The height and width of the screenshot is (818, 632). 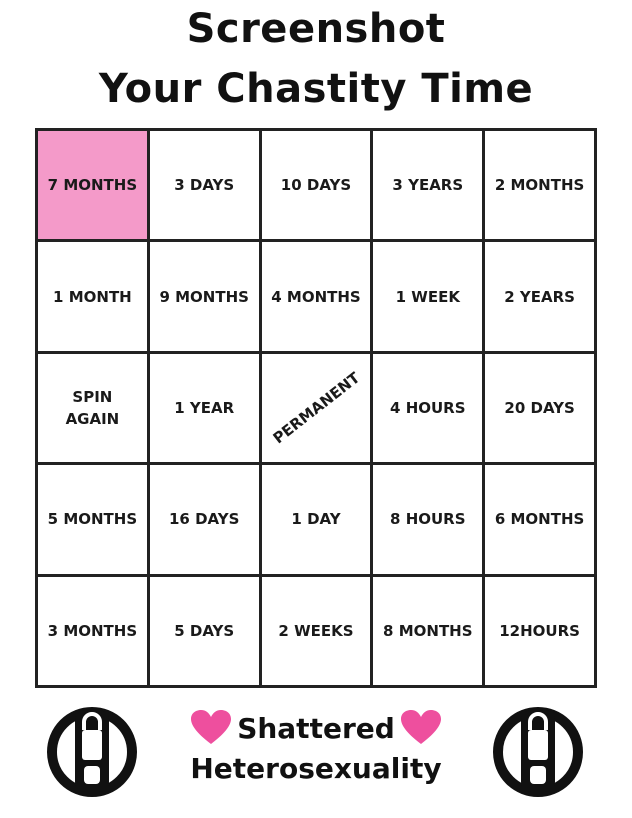 What do you see at coordinates (92, 185) in the screenshot?
I see `grid-cell: 7 MONTHS` at bounding box center [92, 185].